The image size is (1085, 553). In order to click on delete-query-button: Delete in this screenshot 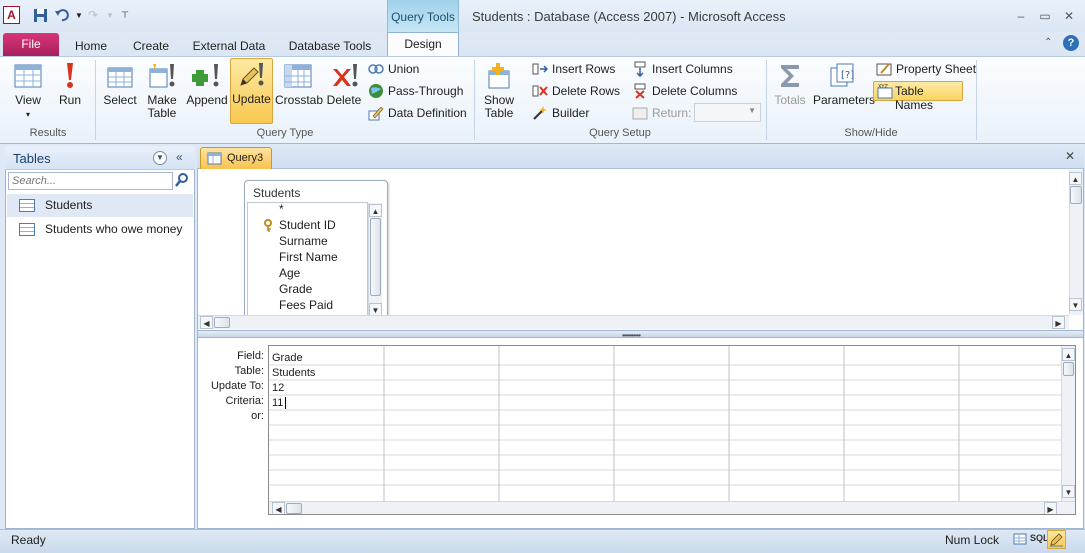, I will do `click(344, 92)`.